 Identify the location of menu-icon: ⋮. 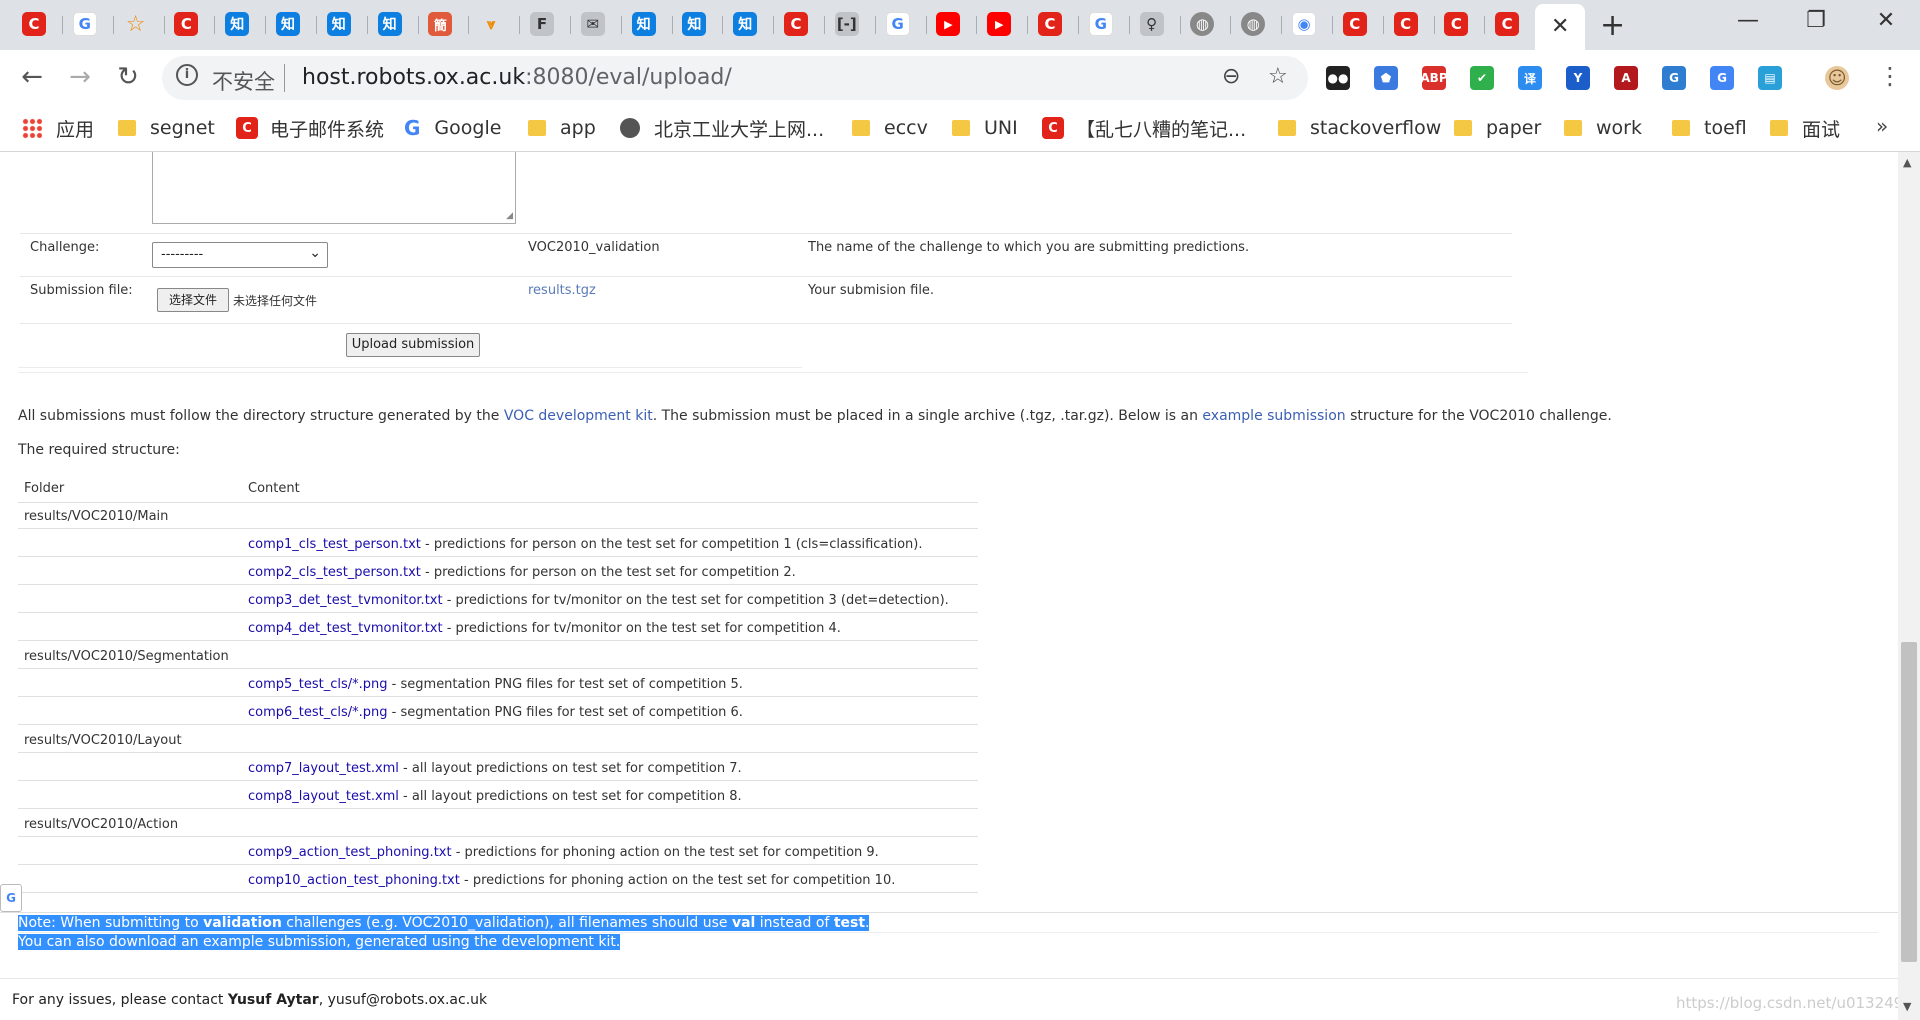
(1890, 76).